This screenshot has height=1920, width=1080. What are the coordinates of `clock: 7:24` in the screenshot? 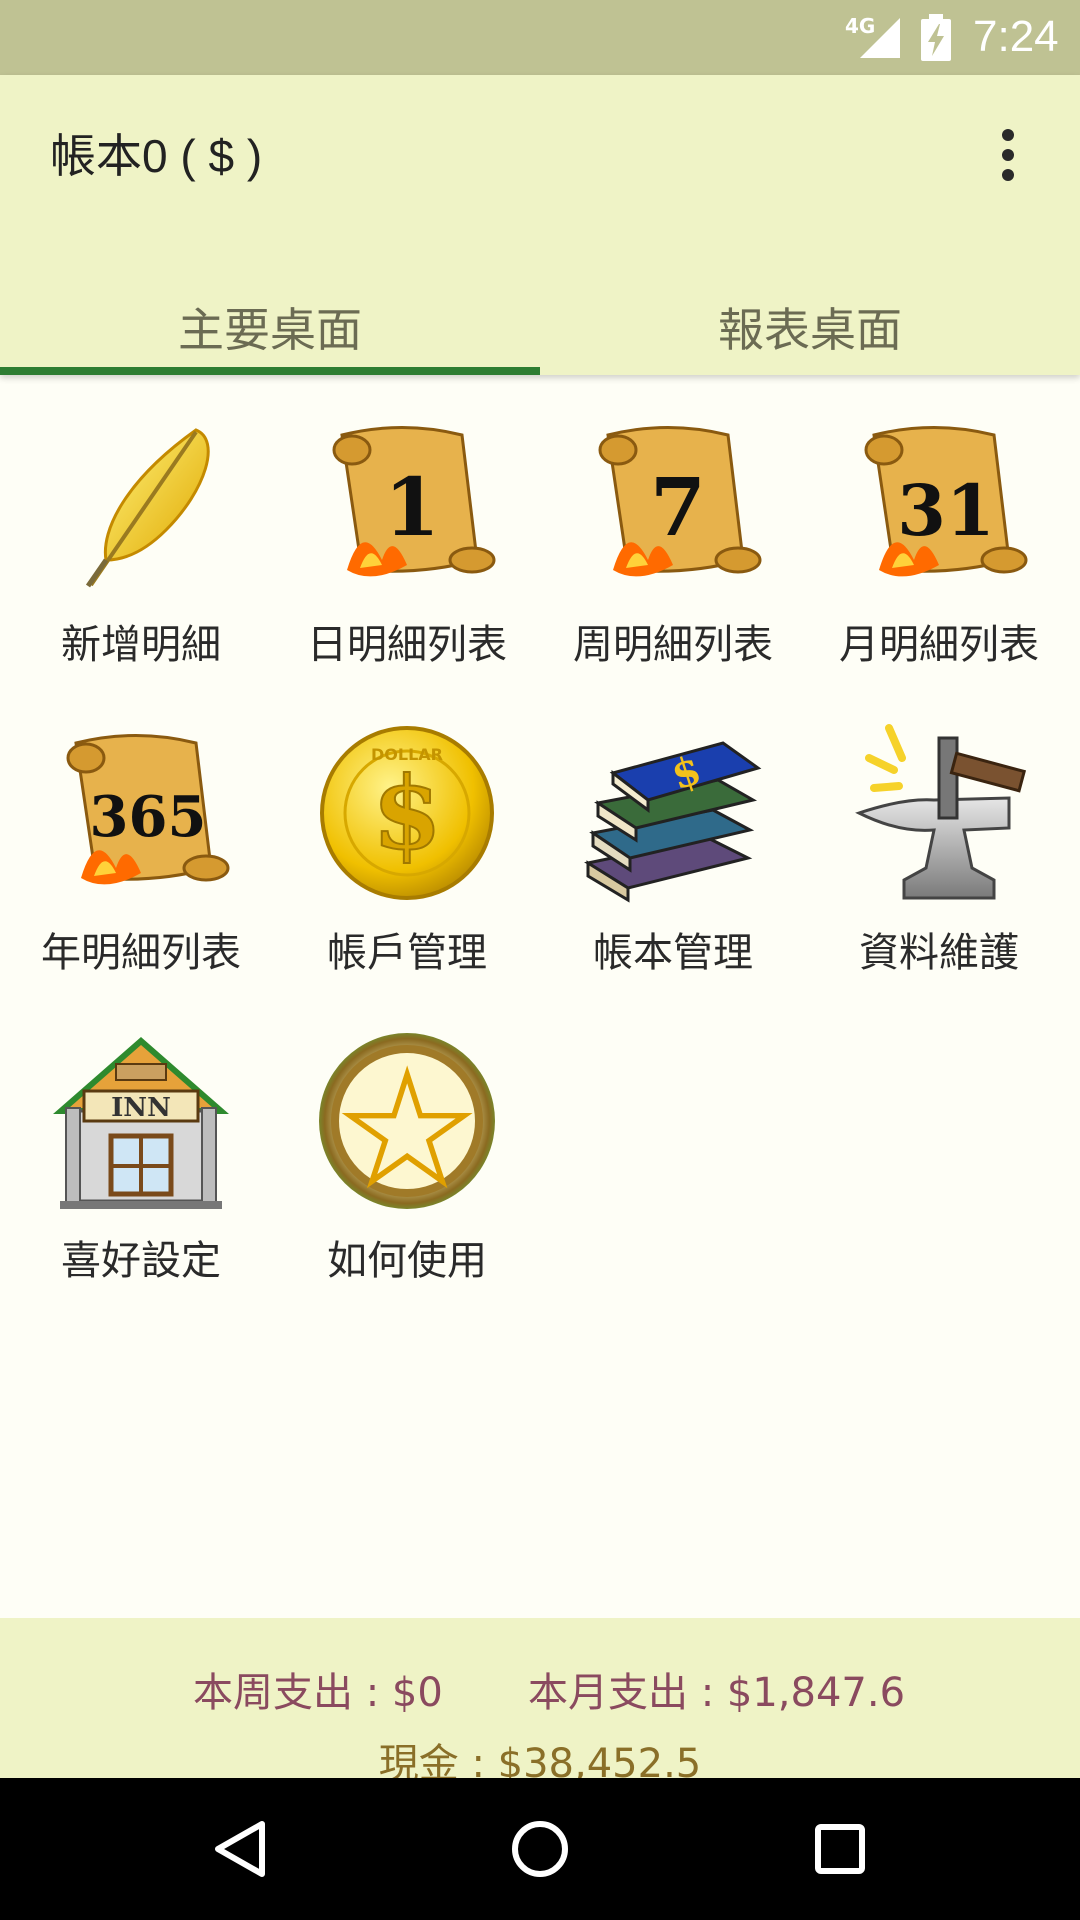 It's located at (1016, 36).